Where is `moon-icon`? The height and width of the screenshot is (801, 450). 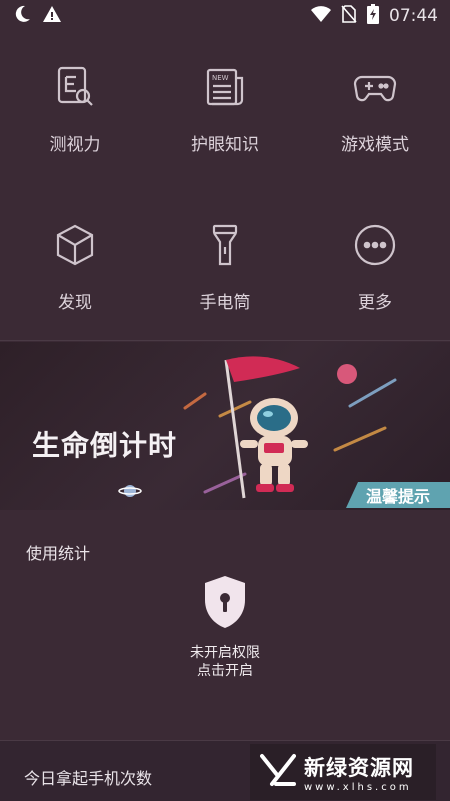
moon-icon is located at coordinates (22, 16).